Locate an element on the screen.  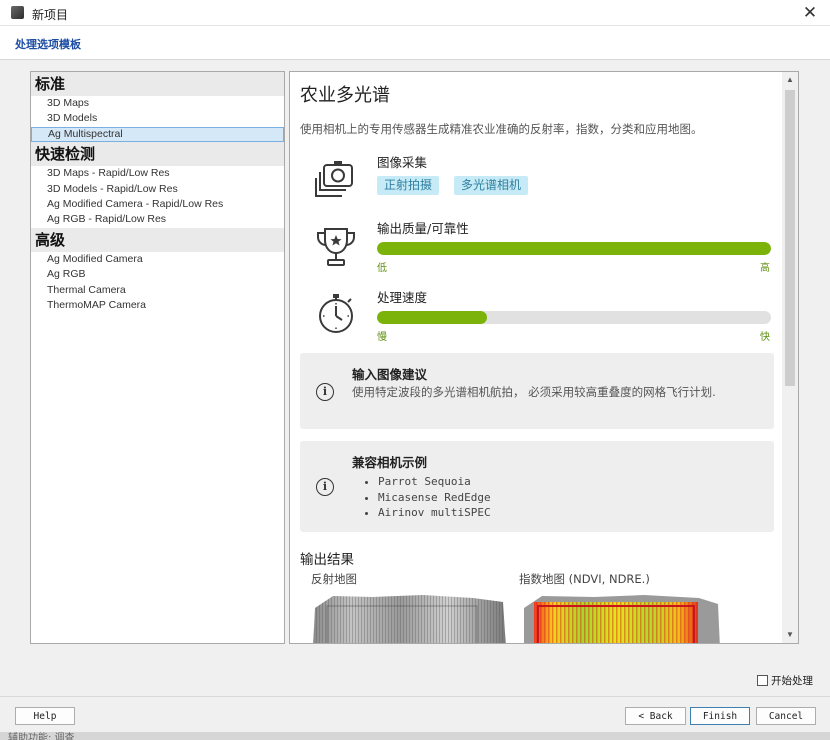
help-button: Help is located at coordinates (45, 716).